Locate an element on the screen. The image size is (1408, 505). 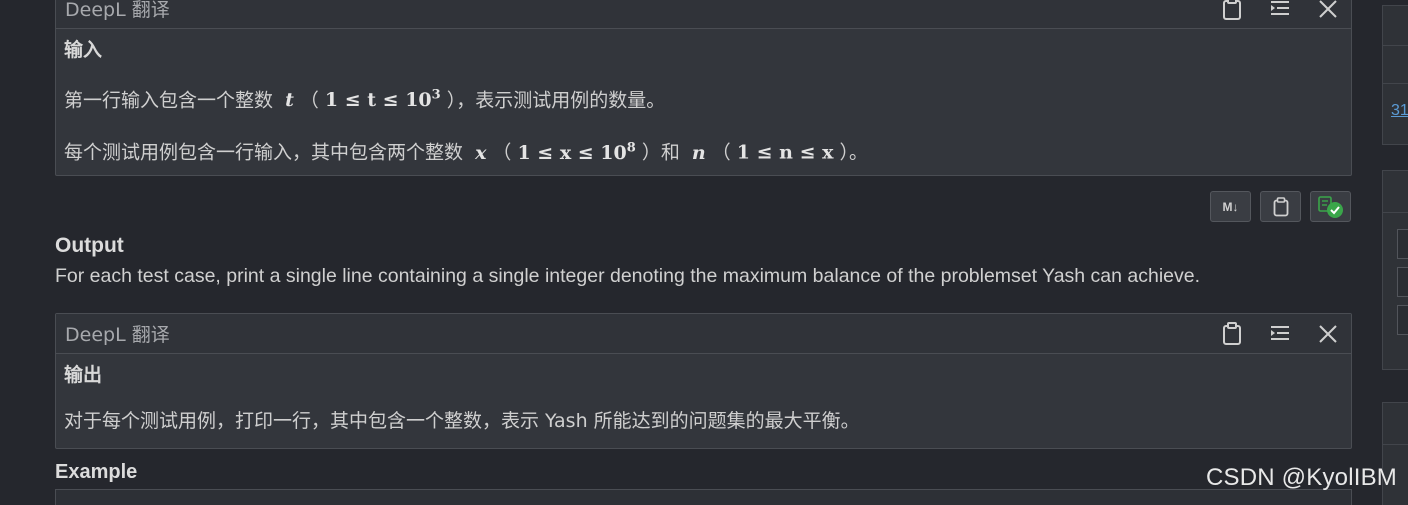
toolbar: M↓ is located at coordinates (1280, 206).